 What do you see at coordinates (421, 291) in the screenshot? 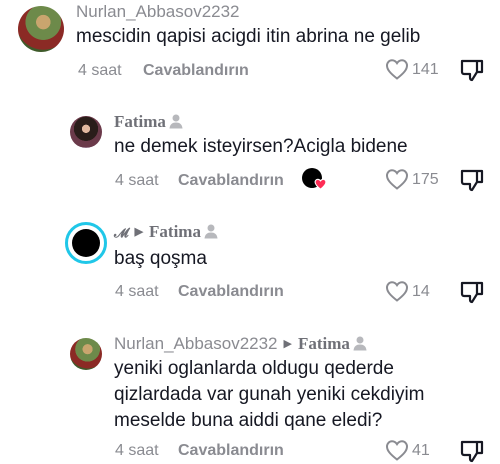
I see `like-count: 14` at bounding box center [421, 291].